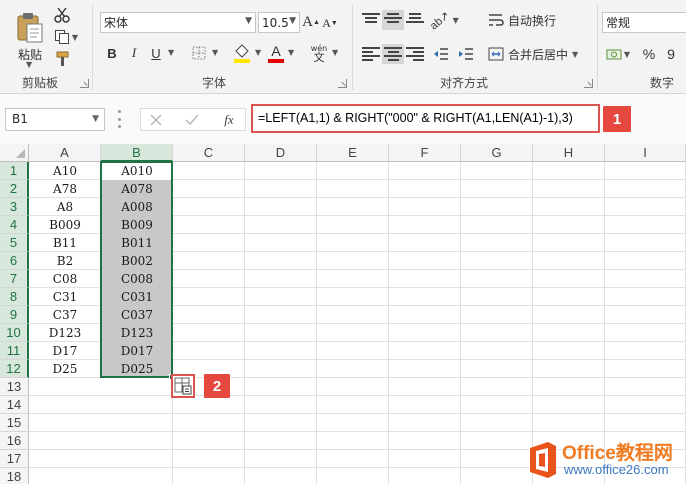 The image size is (686, 484). Describe the element at coordinates (137, 243) in the screenshot. I see `cell-b5: B011` at that location.